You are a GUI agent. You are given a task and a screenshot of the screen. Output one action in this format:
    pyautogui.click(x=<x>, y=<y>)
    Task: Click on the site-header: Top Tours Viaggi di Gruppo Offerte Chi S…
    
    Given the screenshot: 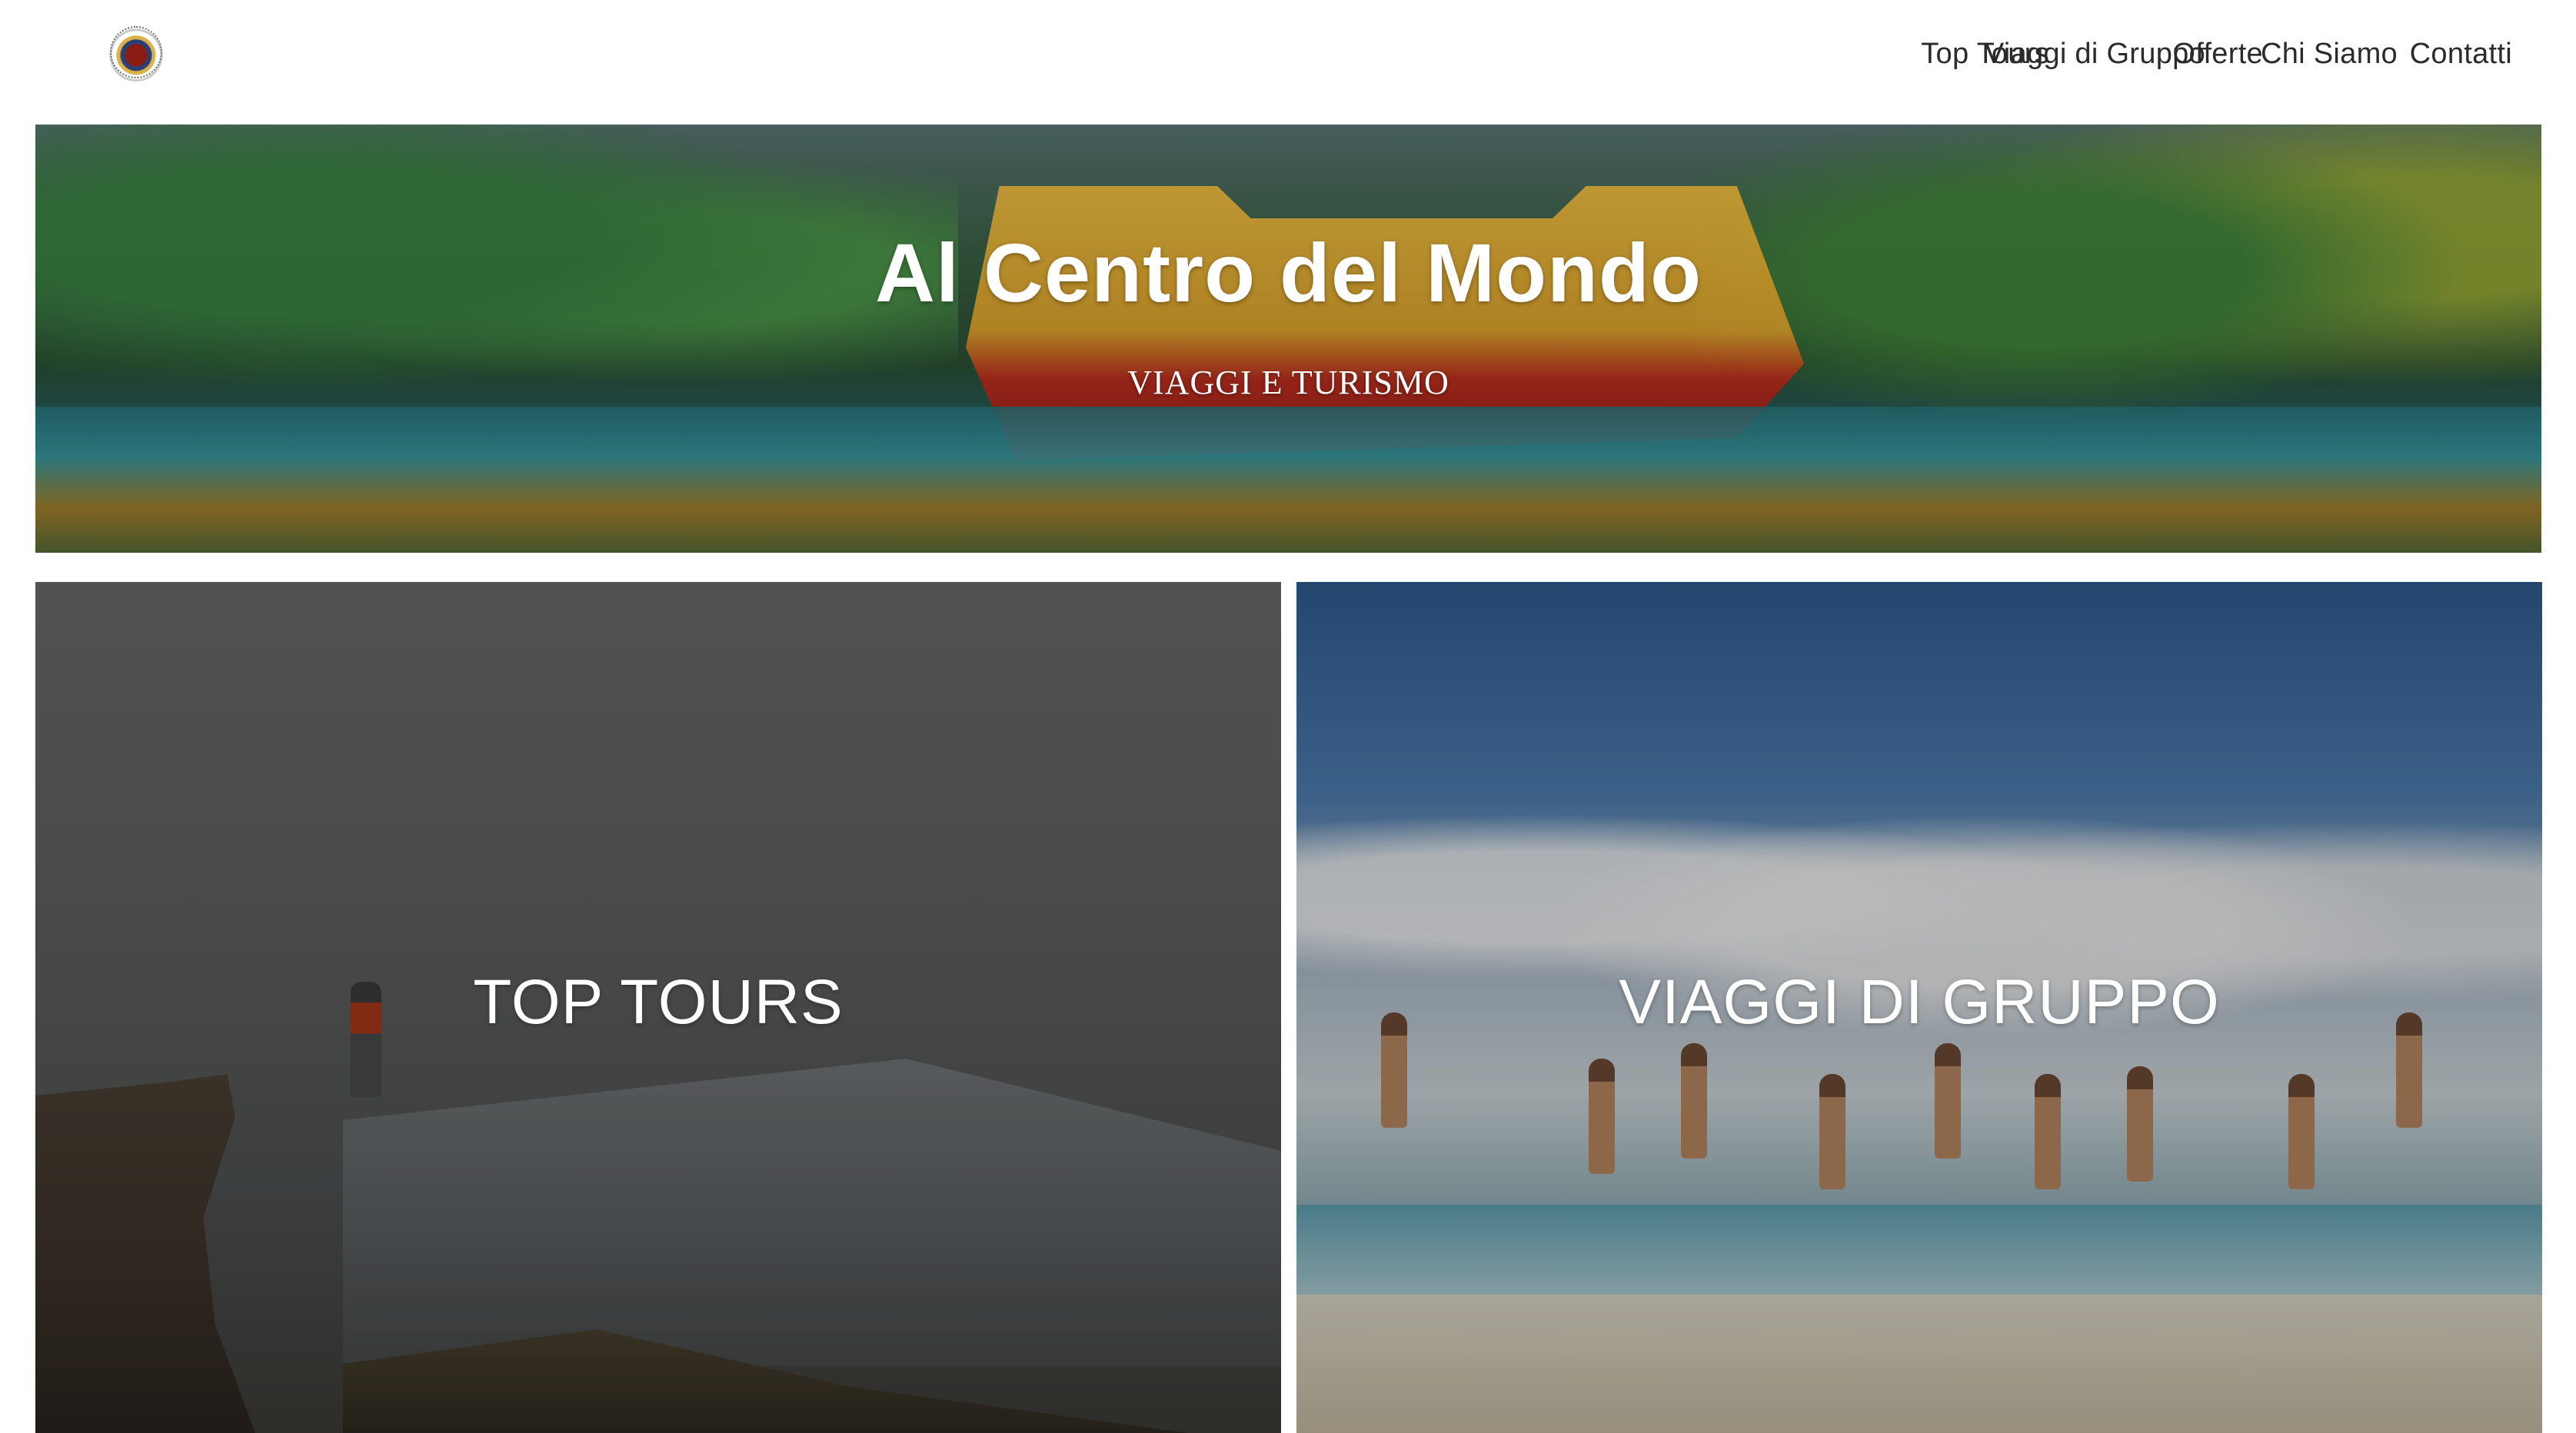 What is the action you would take?
    pyautogui.click(x=1288, y=63)
    